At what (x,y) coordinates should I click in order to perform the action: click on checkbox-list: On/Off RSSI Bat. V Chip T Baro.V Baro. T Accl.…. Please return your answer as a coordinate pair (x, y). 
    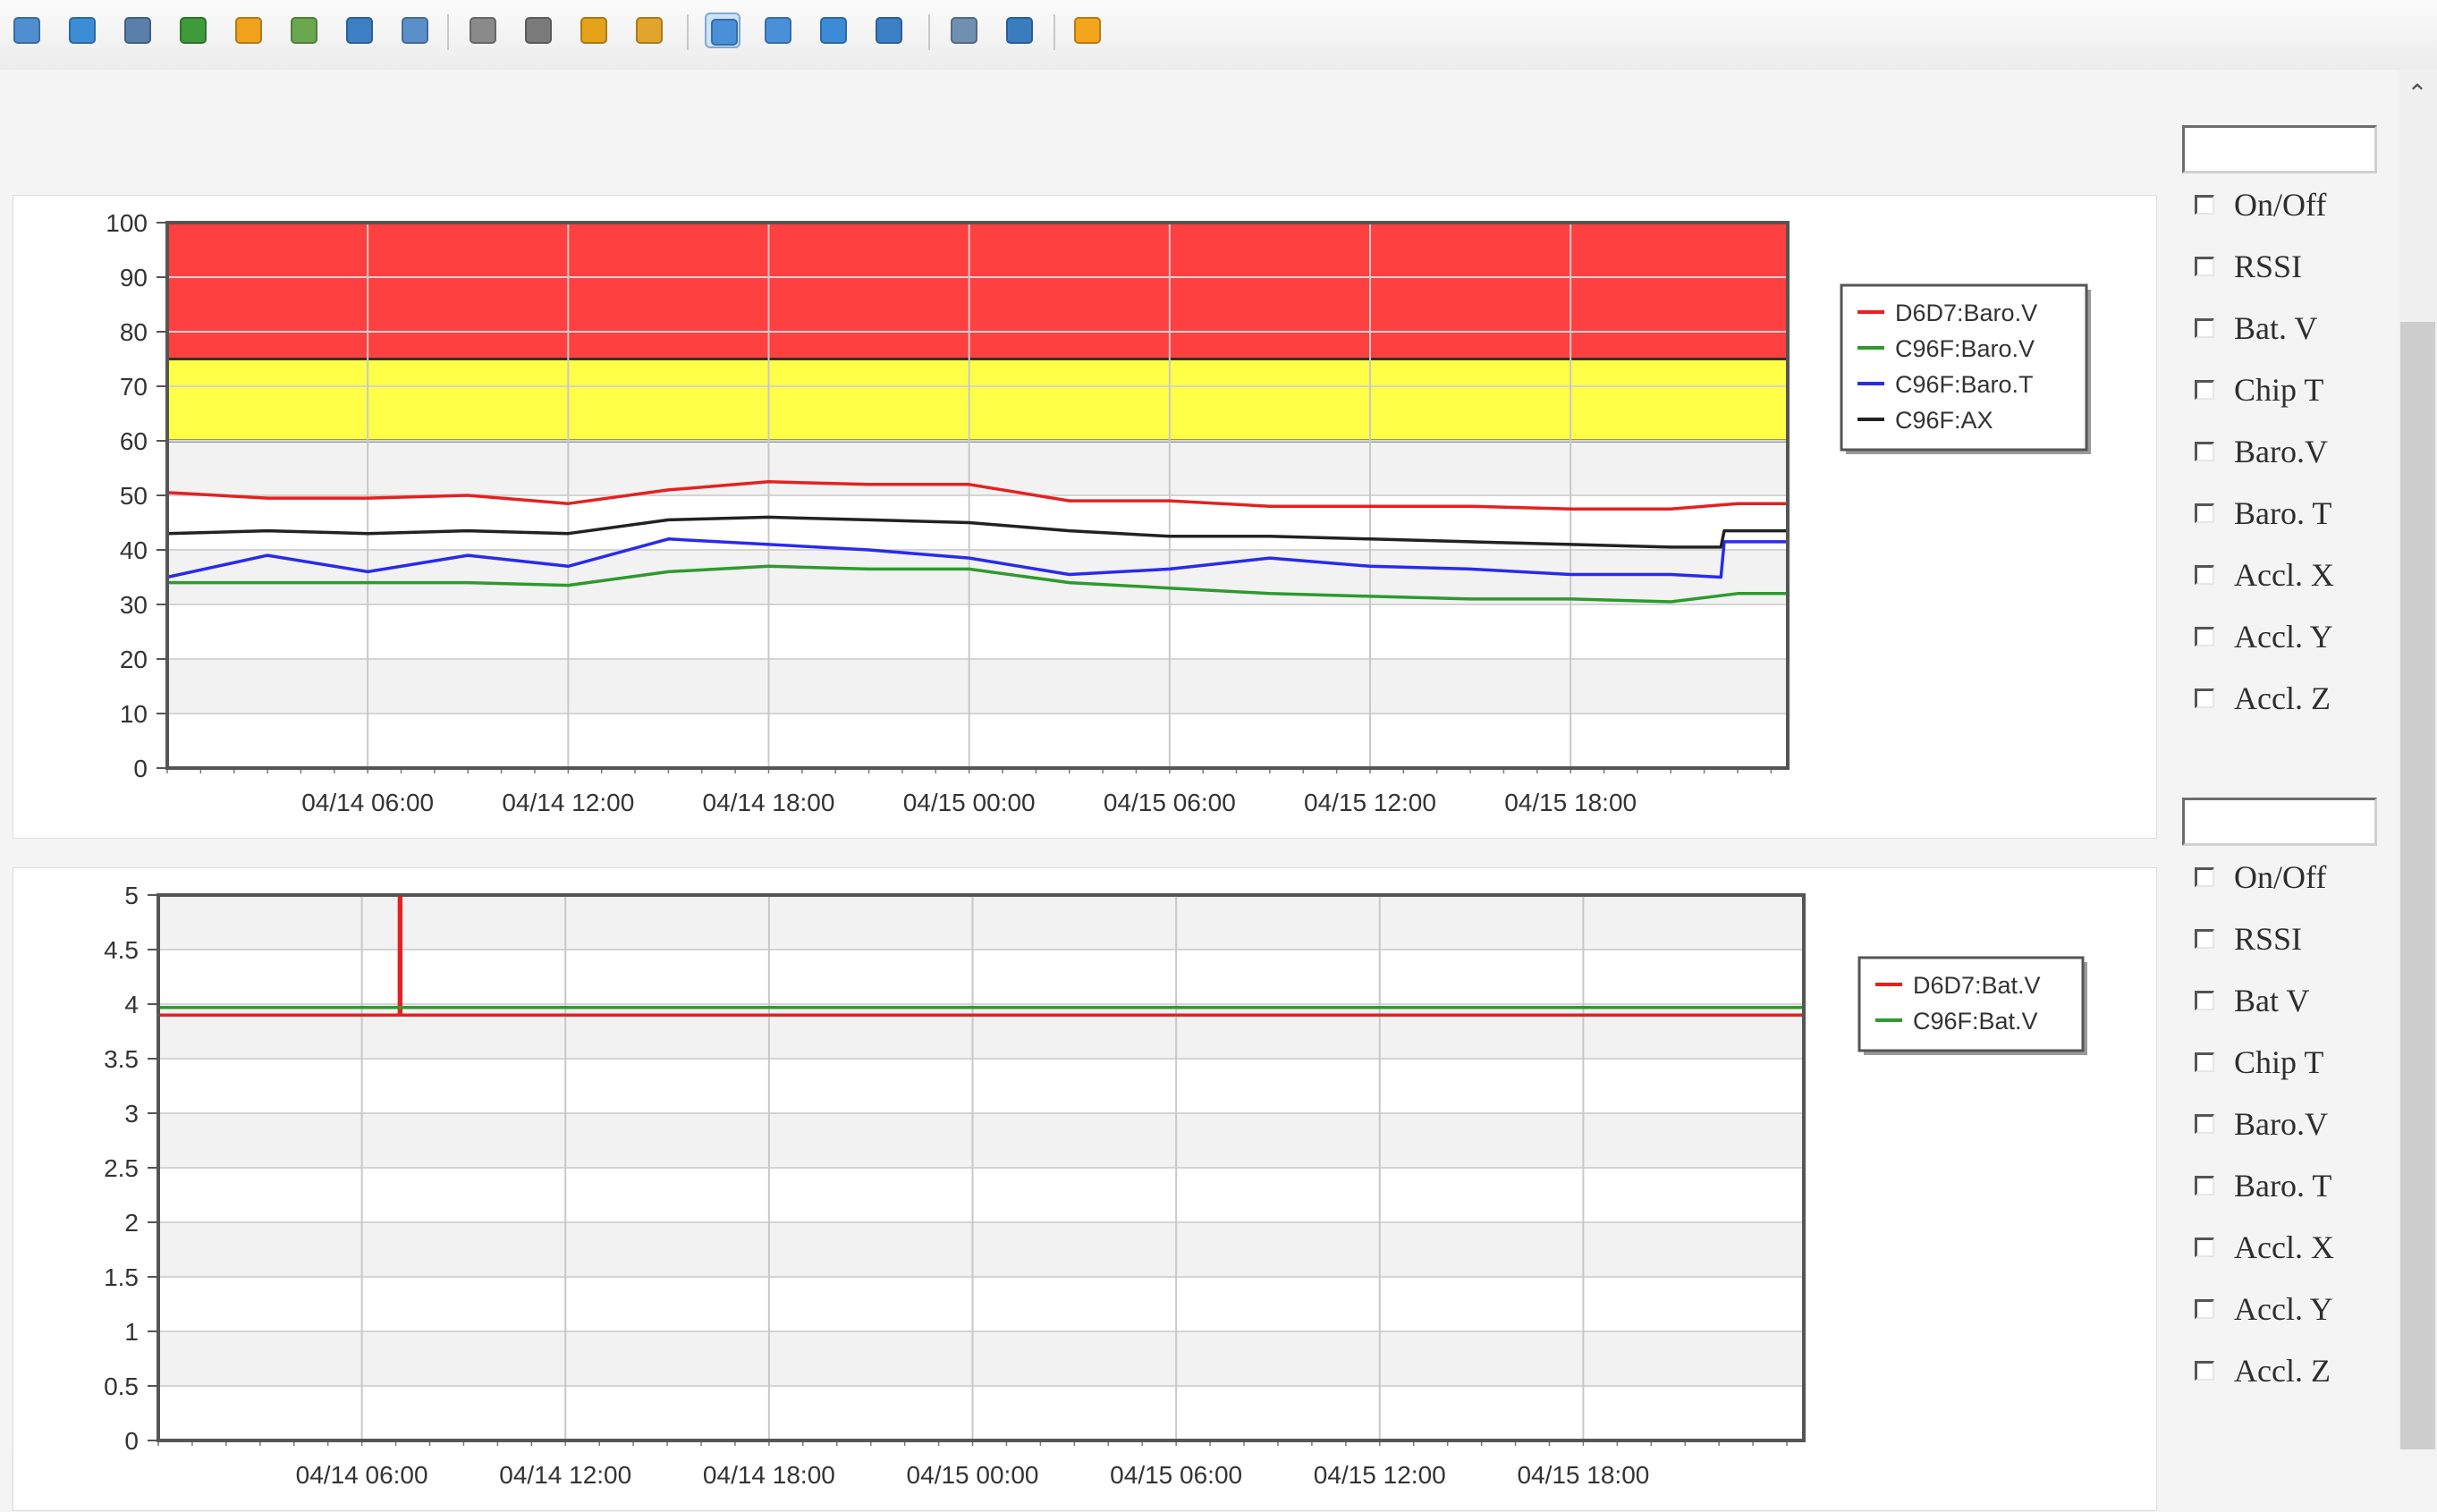
    Looking at the image, I should click on (2289, 451).